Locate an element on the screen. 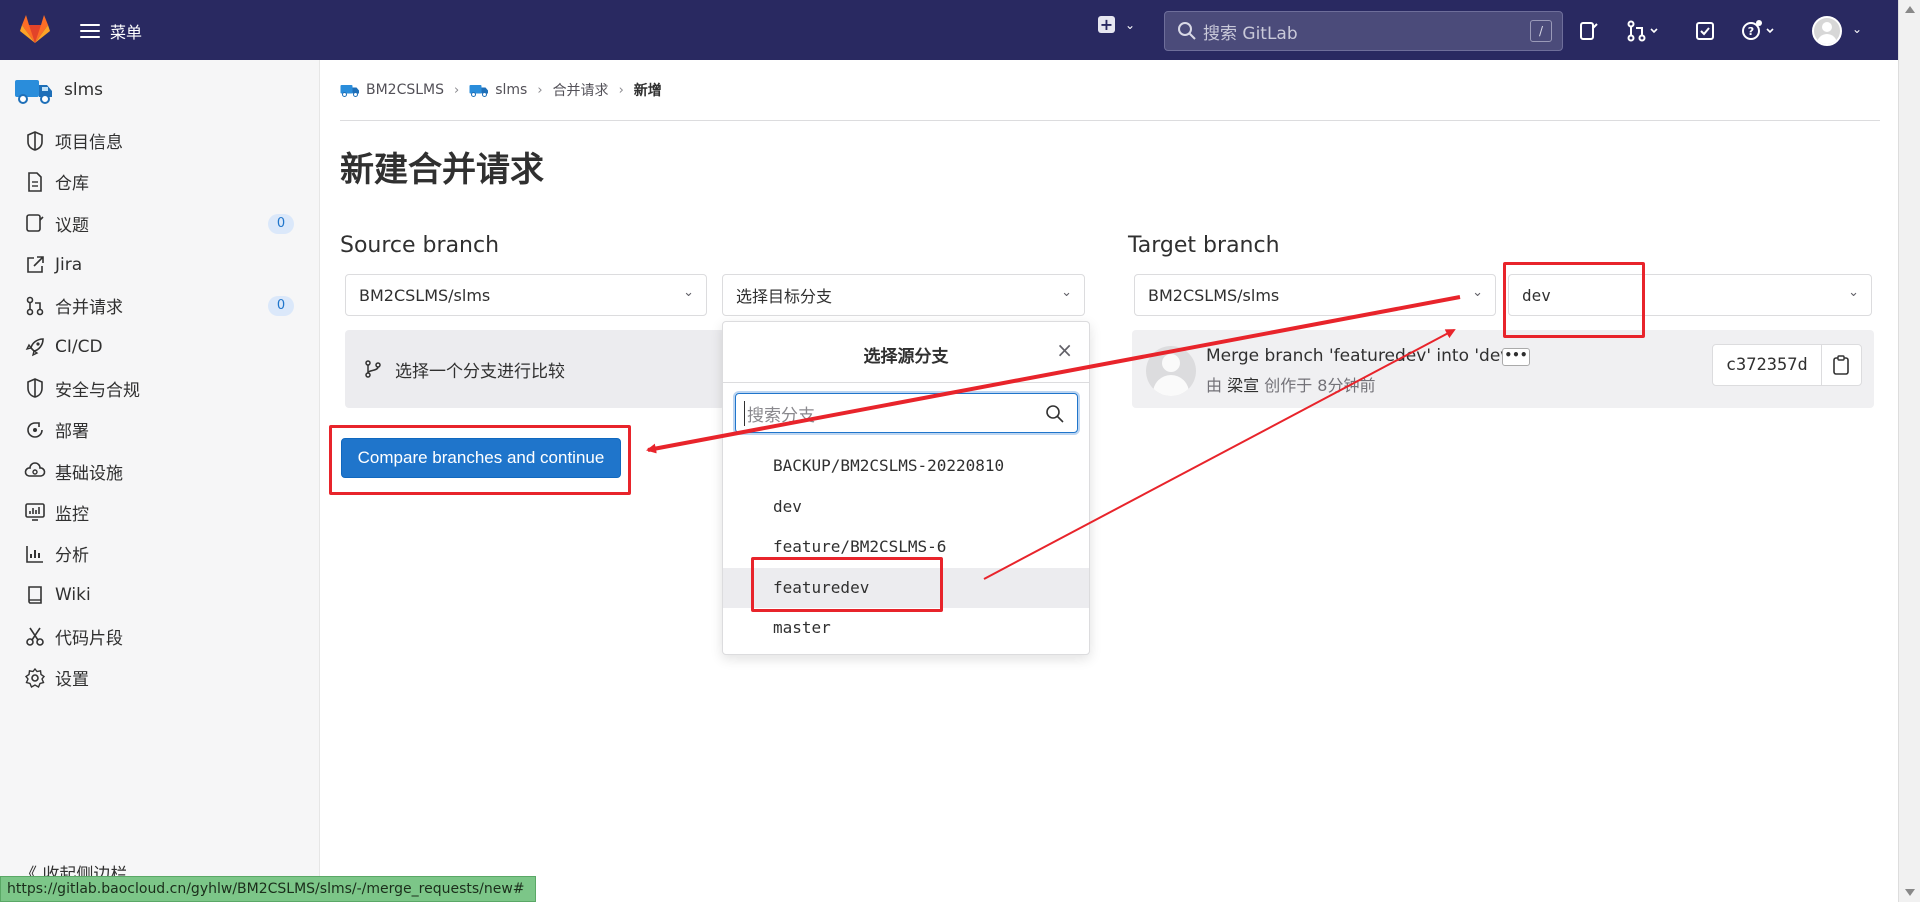 Image resolution: width=1920 pixels, height=902 pixels. menu-button: 菜单 is located at coordinates (111, 31).